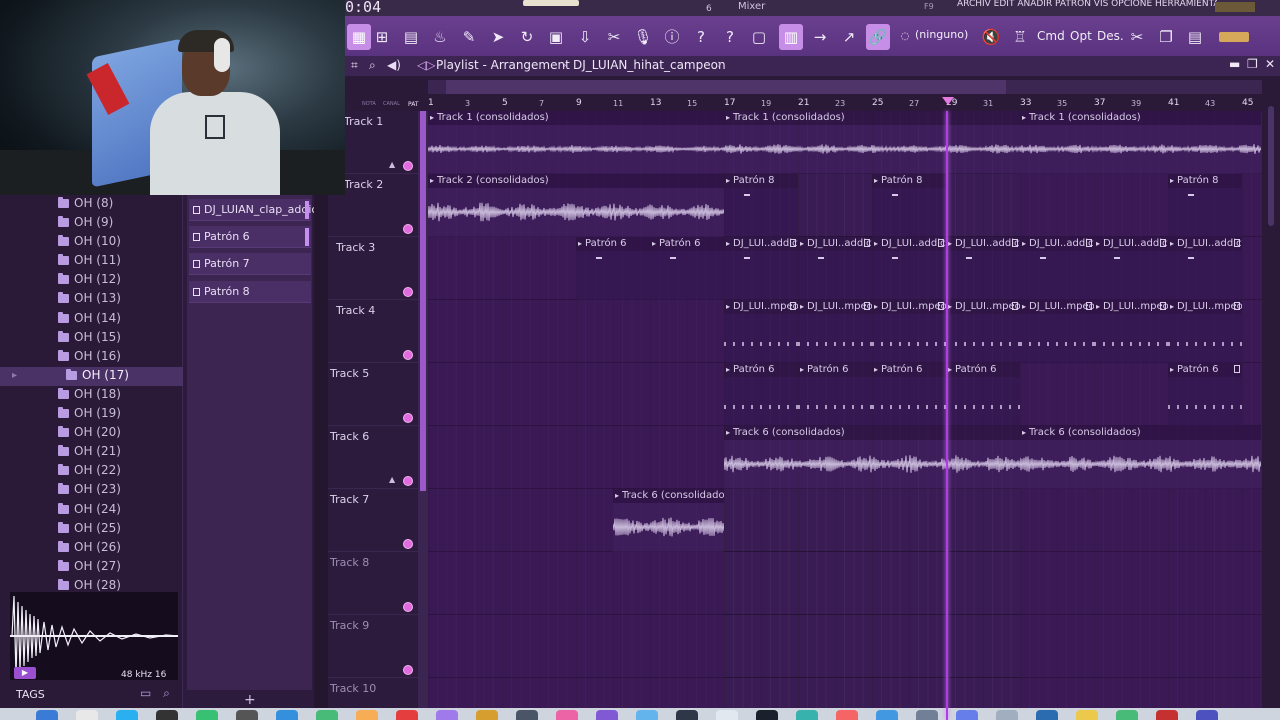 Image resolution: width=1280 pixels, height=720 pixels. What do you see at coordinates (585, 37) in the screenshot?
I see `export-icon: ⇩` at bounding box center [585, 37].